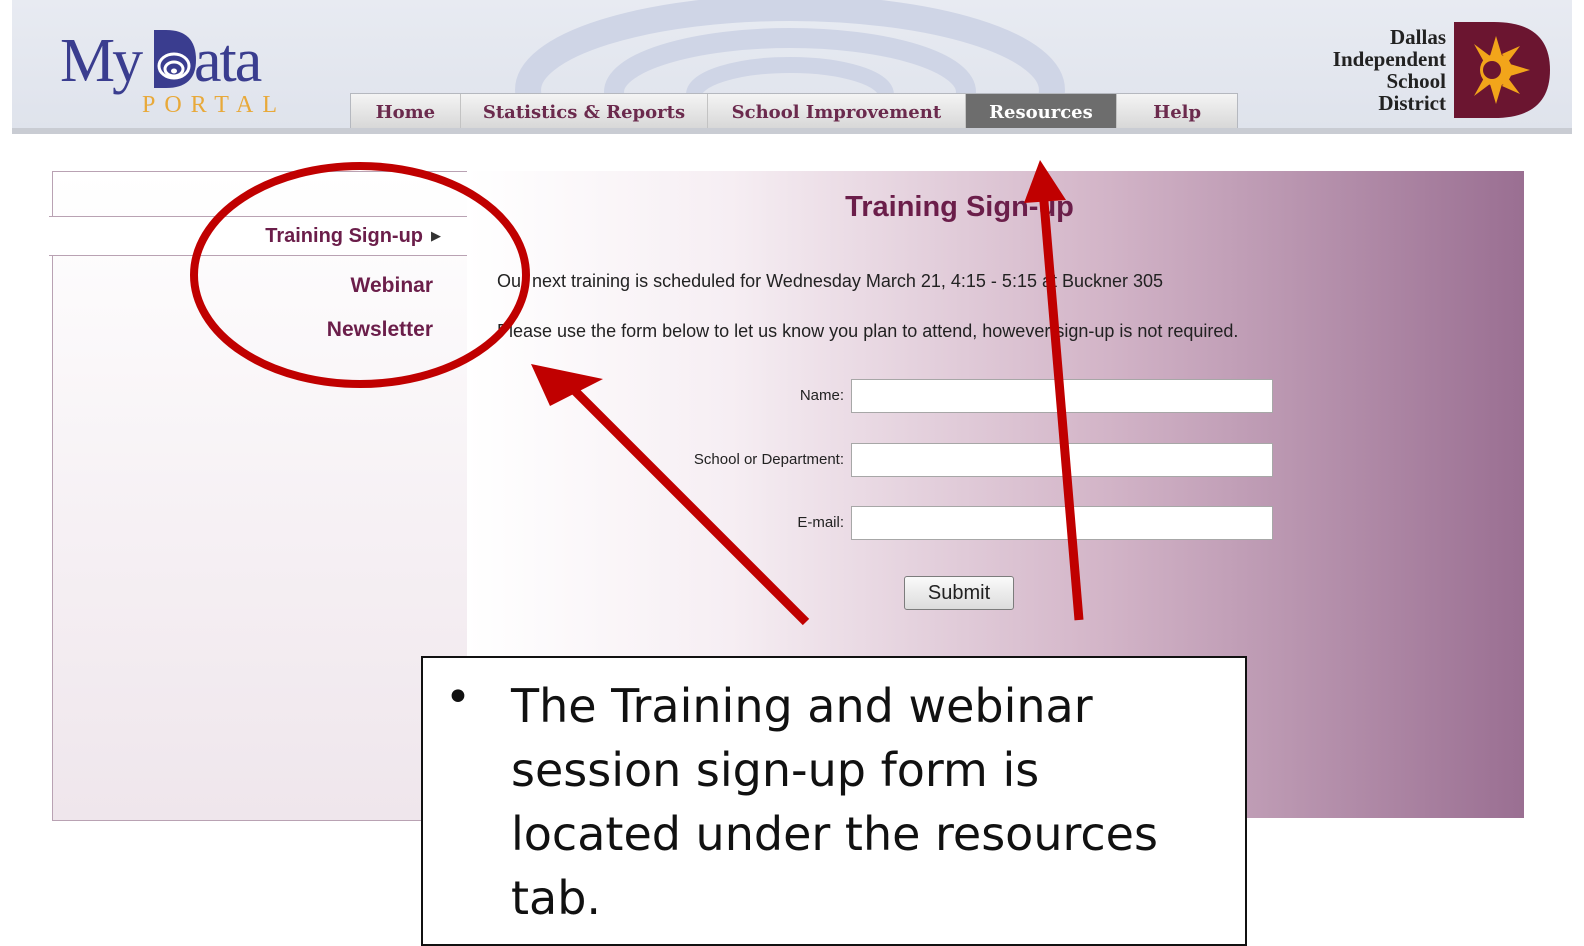 The image size is (1584, 946). I want to click on logo-d-swirl-icon, so click(175, 59).